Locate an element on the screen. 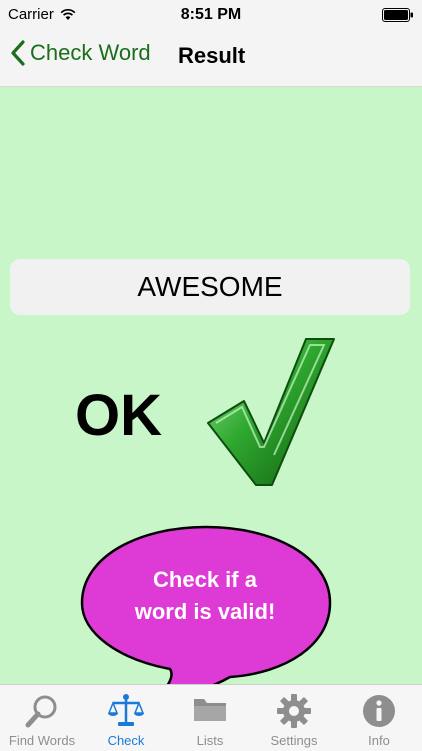 Image resolution: width=422 pixels, height=751 pixels. tab-bar: Find Words Check Lists Settings Info is located at coordinates (211, 717).